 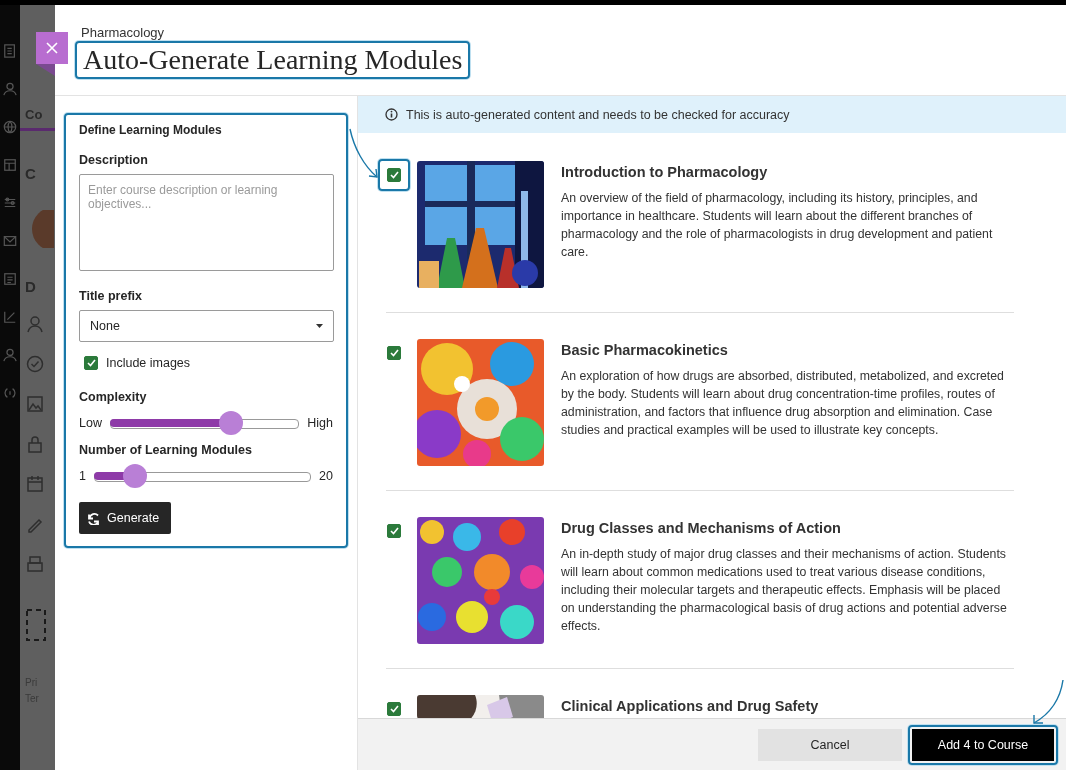 I want to click on module-title: Drug Classes and Mechanisms of Action, so click(x=701, y=528).